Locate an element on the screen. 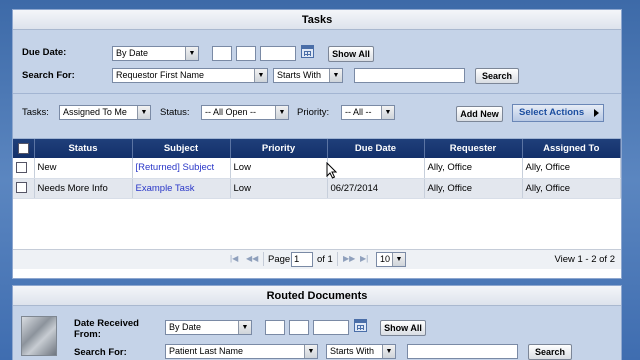 Image resolution: width=640 pixels, height=360 pixels. routed-search-for-label: Search For: is located at coordinates (100, 352).